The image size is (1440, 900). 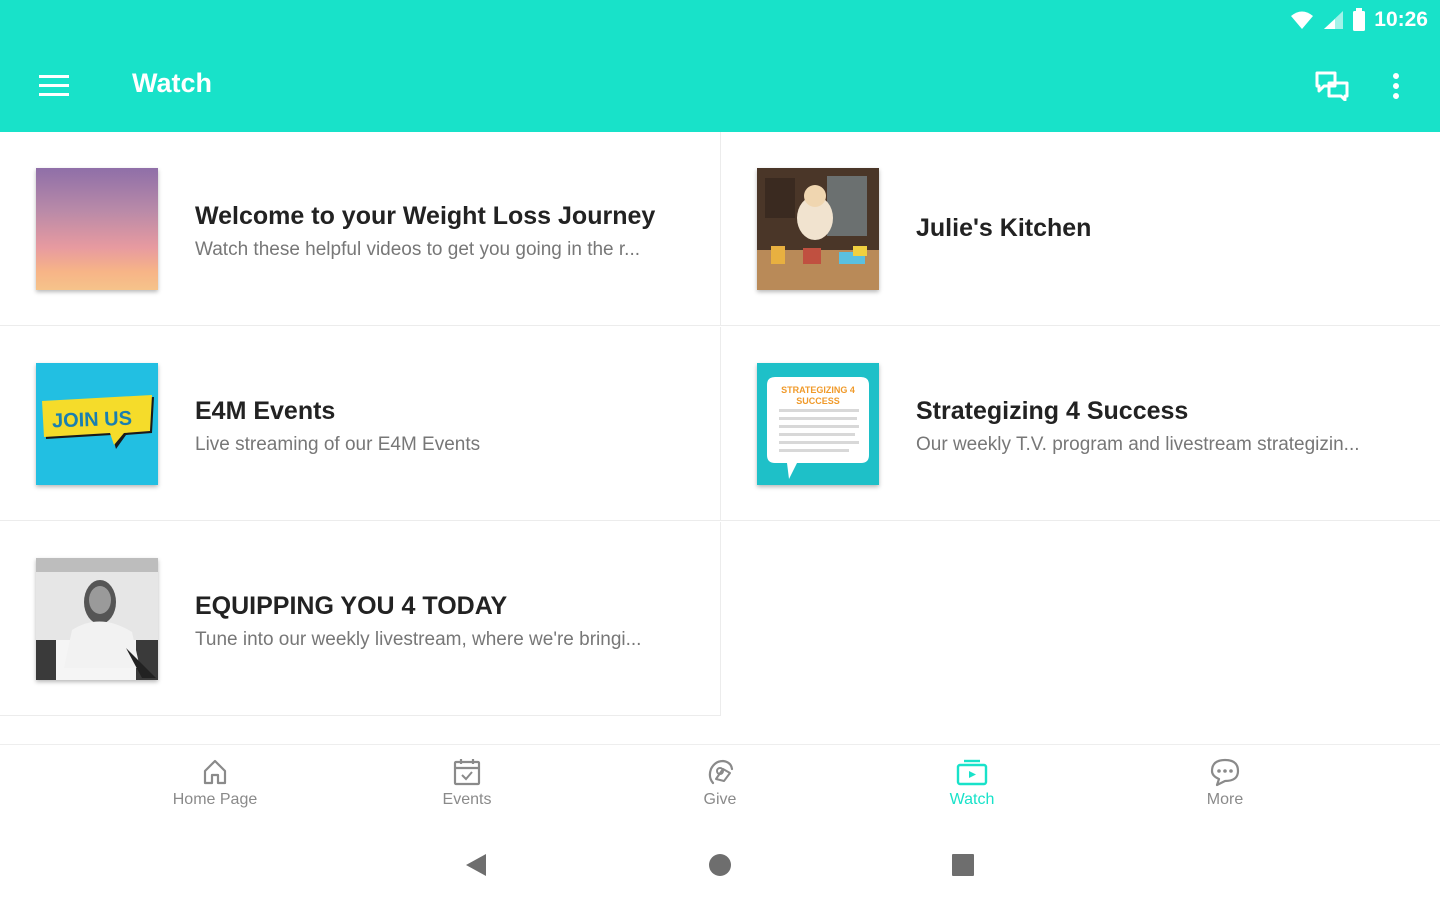 I want to click on tv-icon, so click(x=972, y=772).